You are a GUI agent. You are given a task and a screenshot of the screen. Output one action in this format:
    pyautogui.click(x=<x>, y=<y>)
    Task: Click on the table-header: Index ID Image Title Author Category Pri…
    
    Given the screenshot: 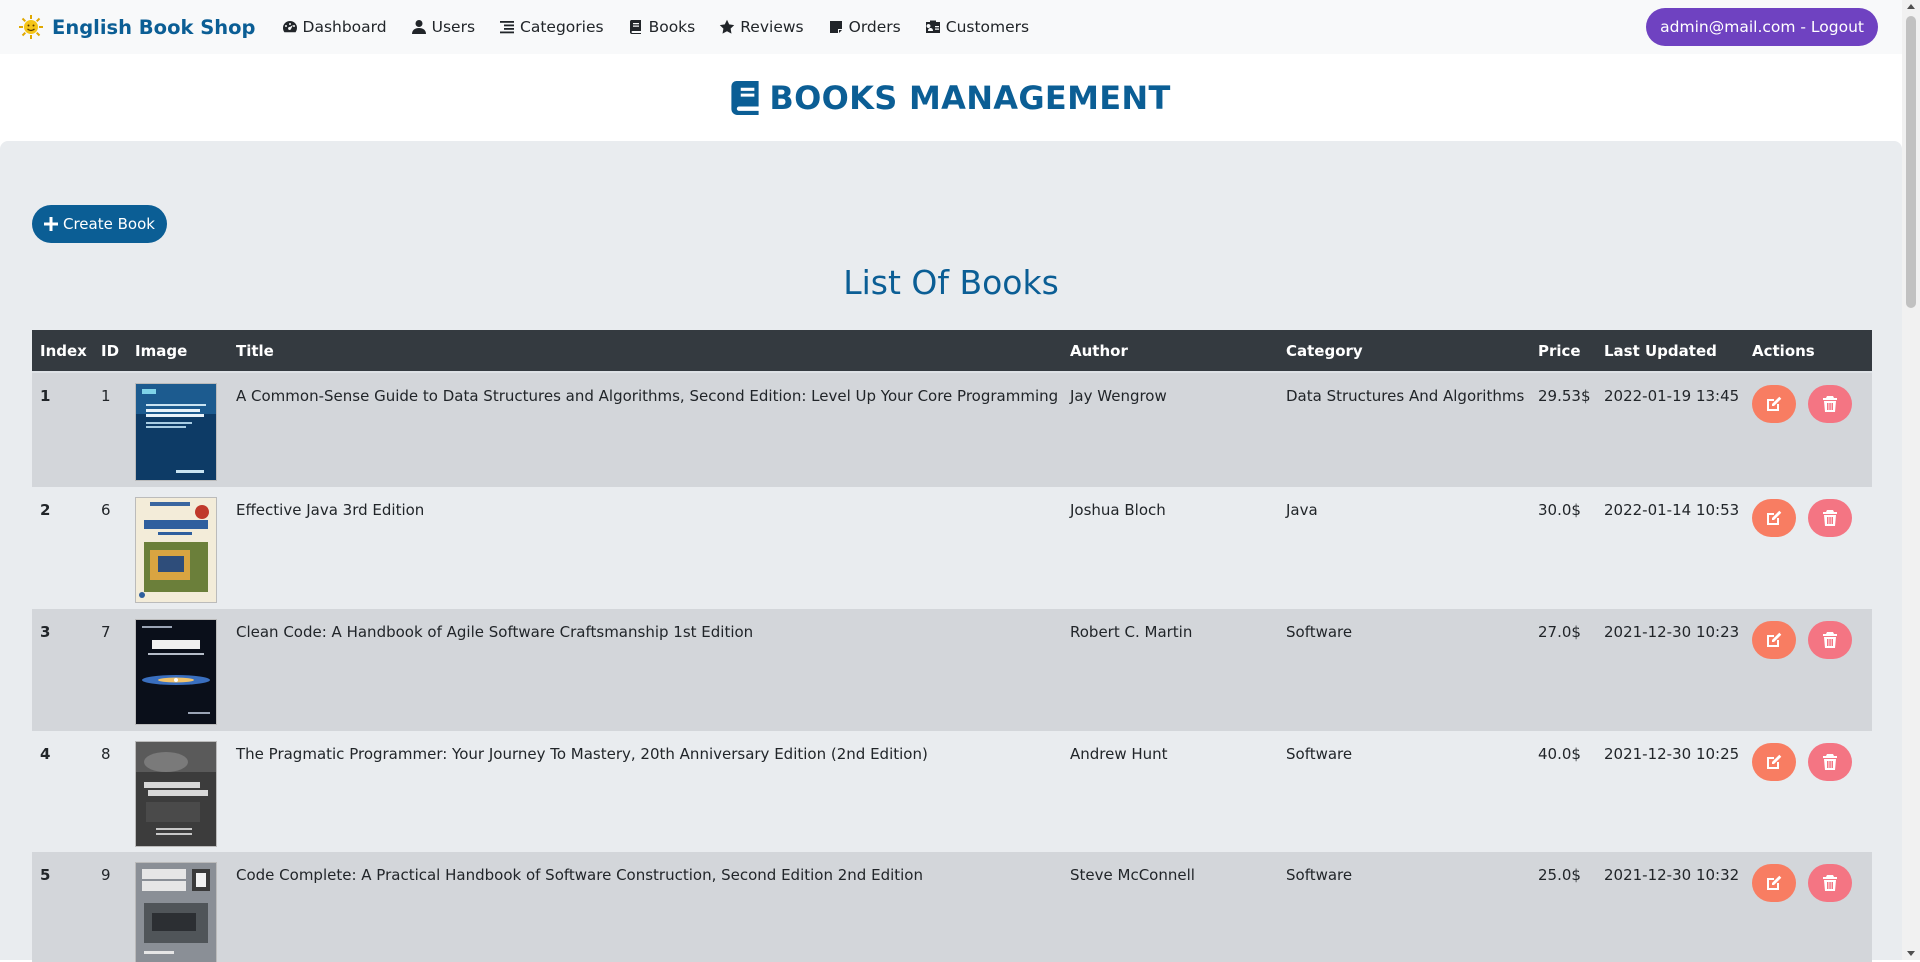 What is the action you would take?
    pyautogui.click(x=952, y=351)
    